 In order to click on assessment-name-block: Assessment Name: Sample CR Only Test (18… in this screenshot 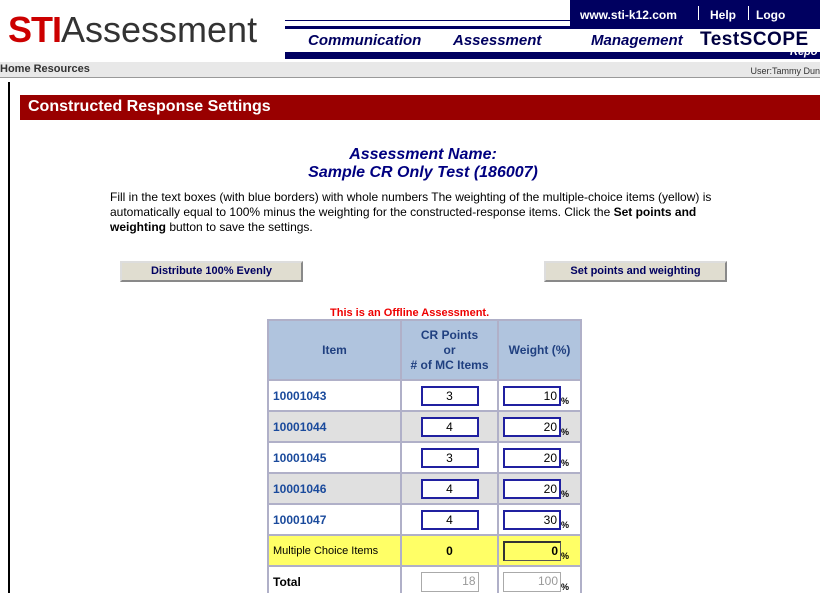, I will do `click(423, 164)`.